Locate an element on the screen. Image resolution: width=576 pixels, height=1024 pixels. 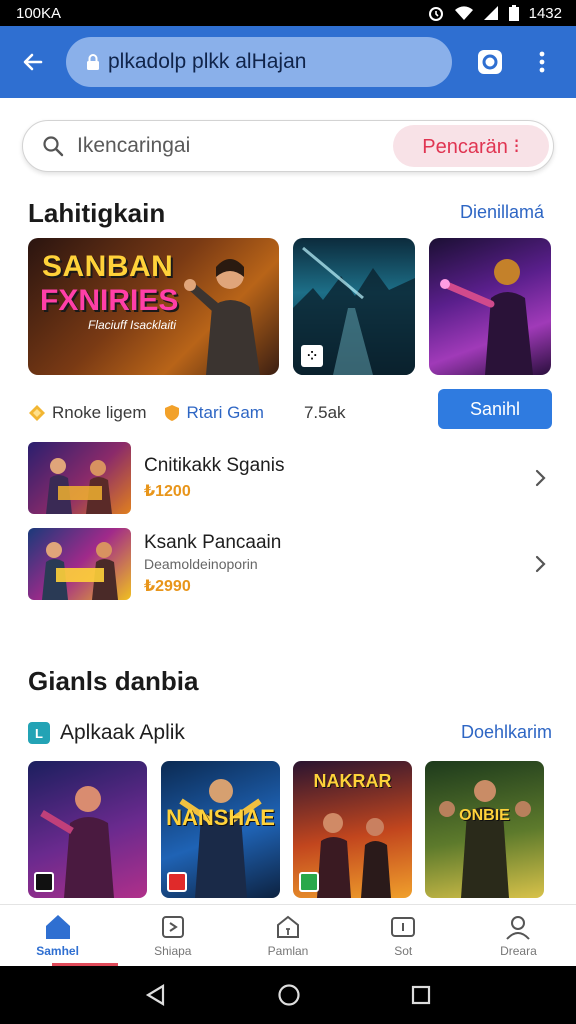
nav-item-share: Shiapa is located at coordinates (172, 935).